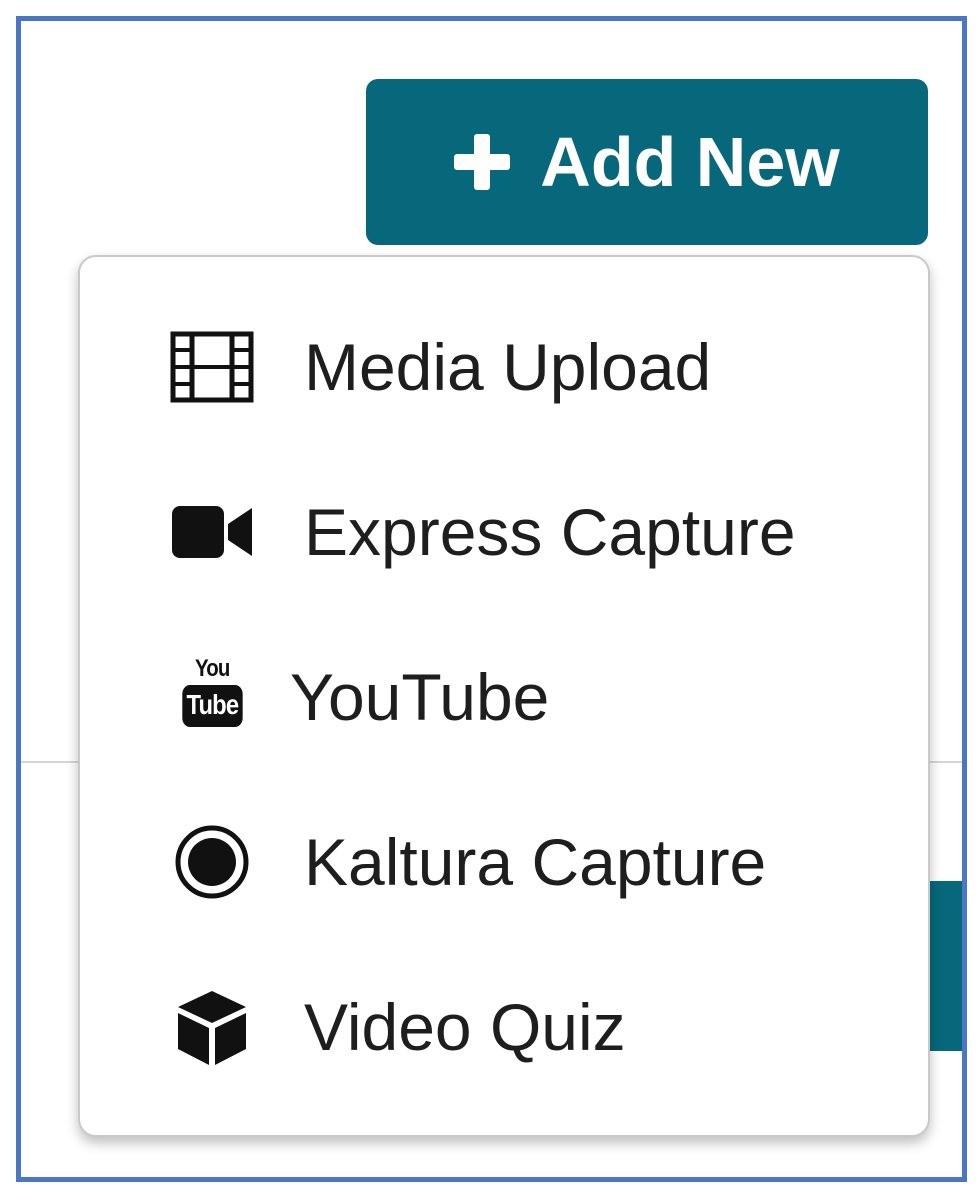 This screenshot has height=1194, width=979. Describe the element at coordinates (550, 532) in the screenshot. I see `menu-item-label: Express Capture` at that location.